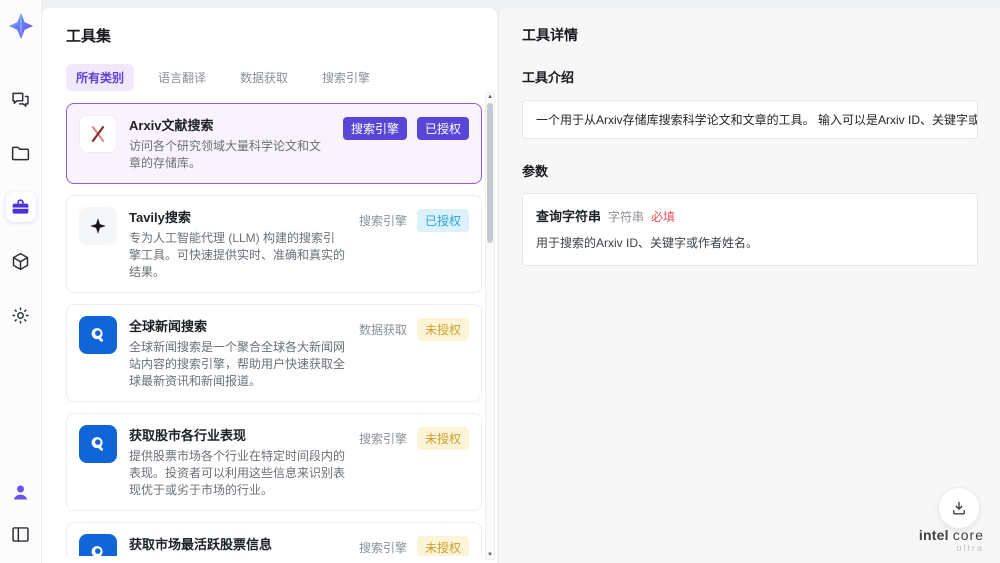 The height and width of the screenshot is (563, 1000). I want to click on tab-translation: 语言翻译, so click(182, 77).